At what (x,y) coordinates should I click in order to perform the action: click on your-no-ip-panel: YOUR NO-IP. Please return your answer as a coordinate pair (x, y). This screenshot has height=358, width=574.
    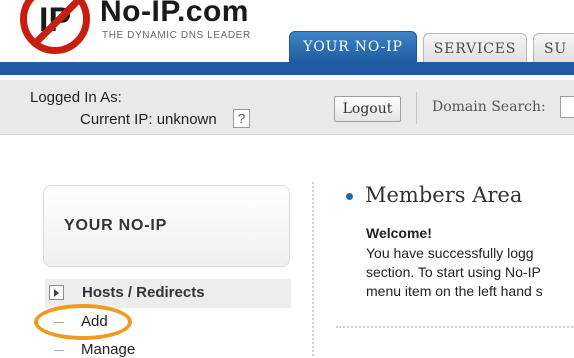
    Looking at the image, I should click on (166, 226).